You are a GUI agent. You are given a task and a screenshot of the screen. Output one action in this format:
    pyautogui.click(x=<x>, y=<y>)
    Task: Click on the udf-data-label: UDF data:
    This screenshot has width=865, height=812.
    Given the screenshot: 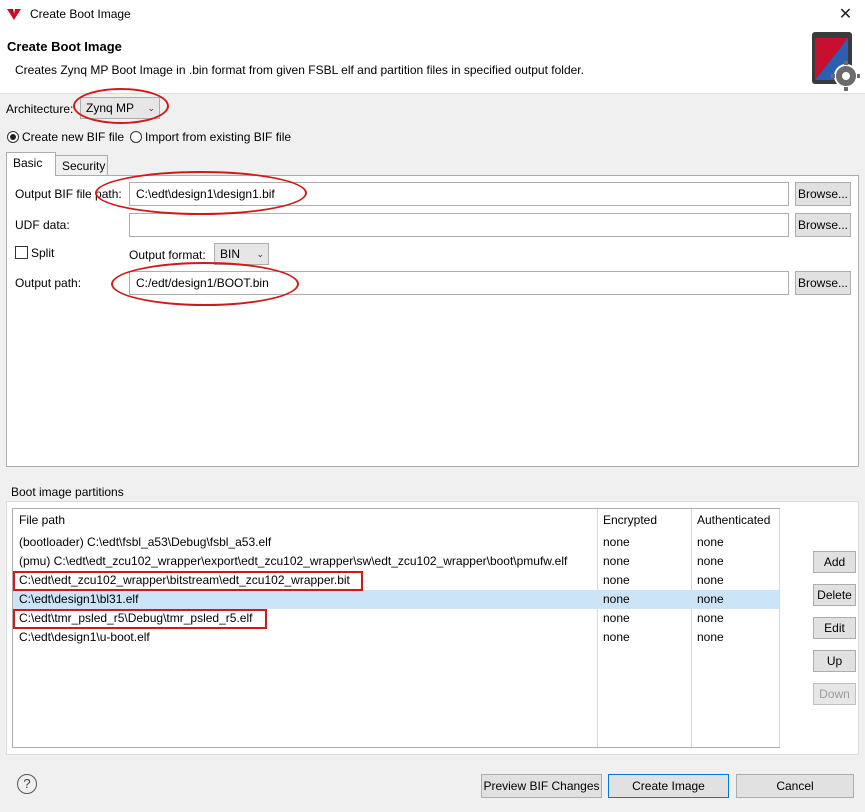 What is the action you would take?
    pyautogui.click(x=42, y=225)
    